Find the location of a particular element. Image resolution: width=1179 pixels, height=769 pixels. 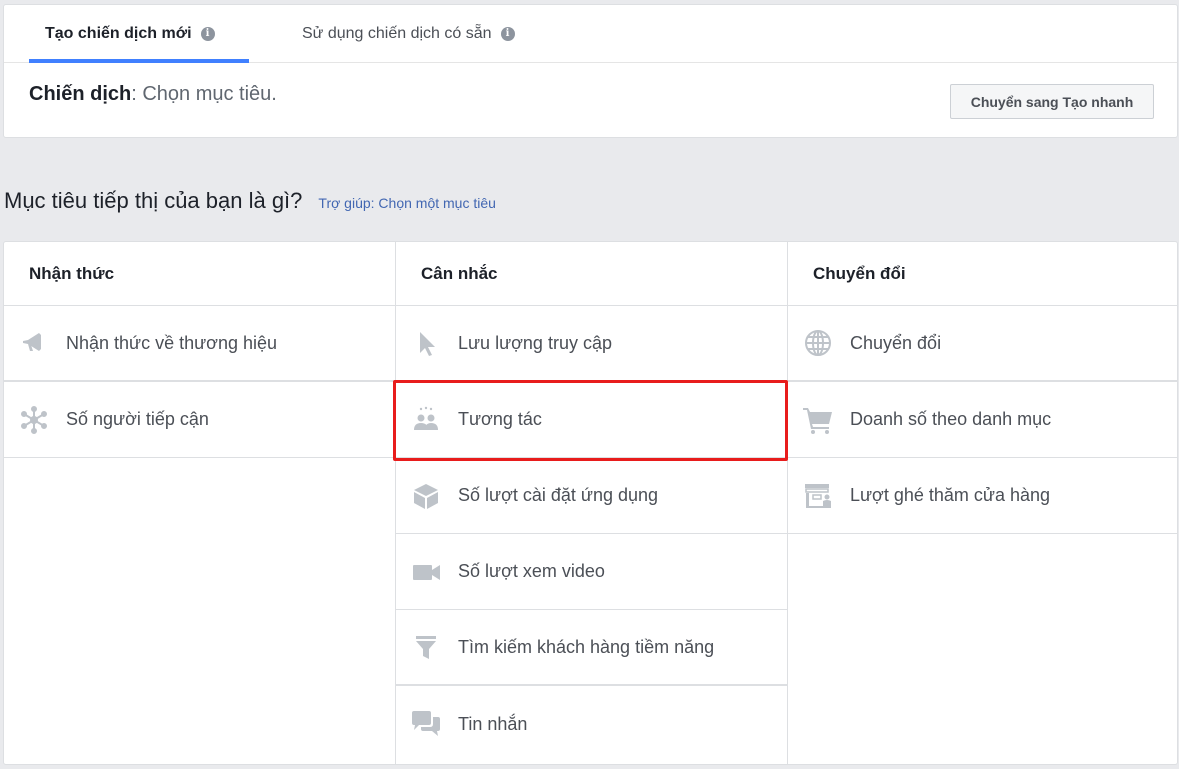

objective-reach: Số người tiếp cận is located at coordinates (199, 420).